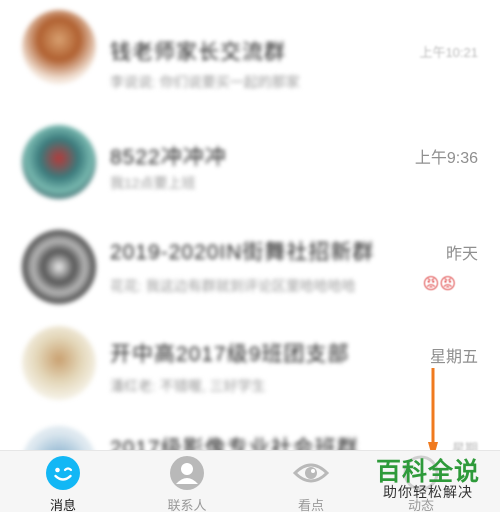 Image resolution: width=500 pixels, height=514 pixels. I want to click on watermark: 百科全说 助你轻松解决, so click(432, 479).